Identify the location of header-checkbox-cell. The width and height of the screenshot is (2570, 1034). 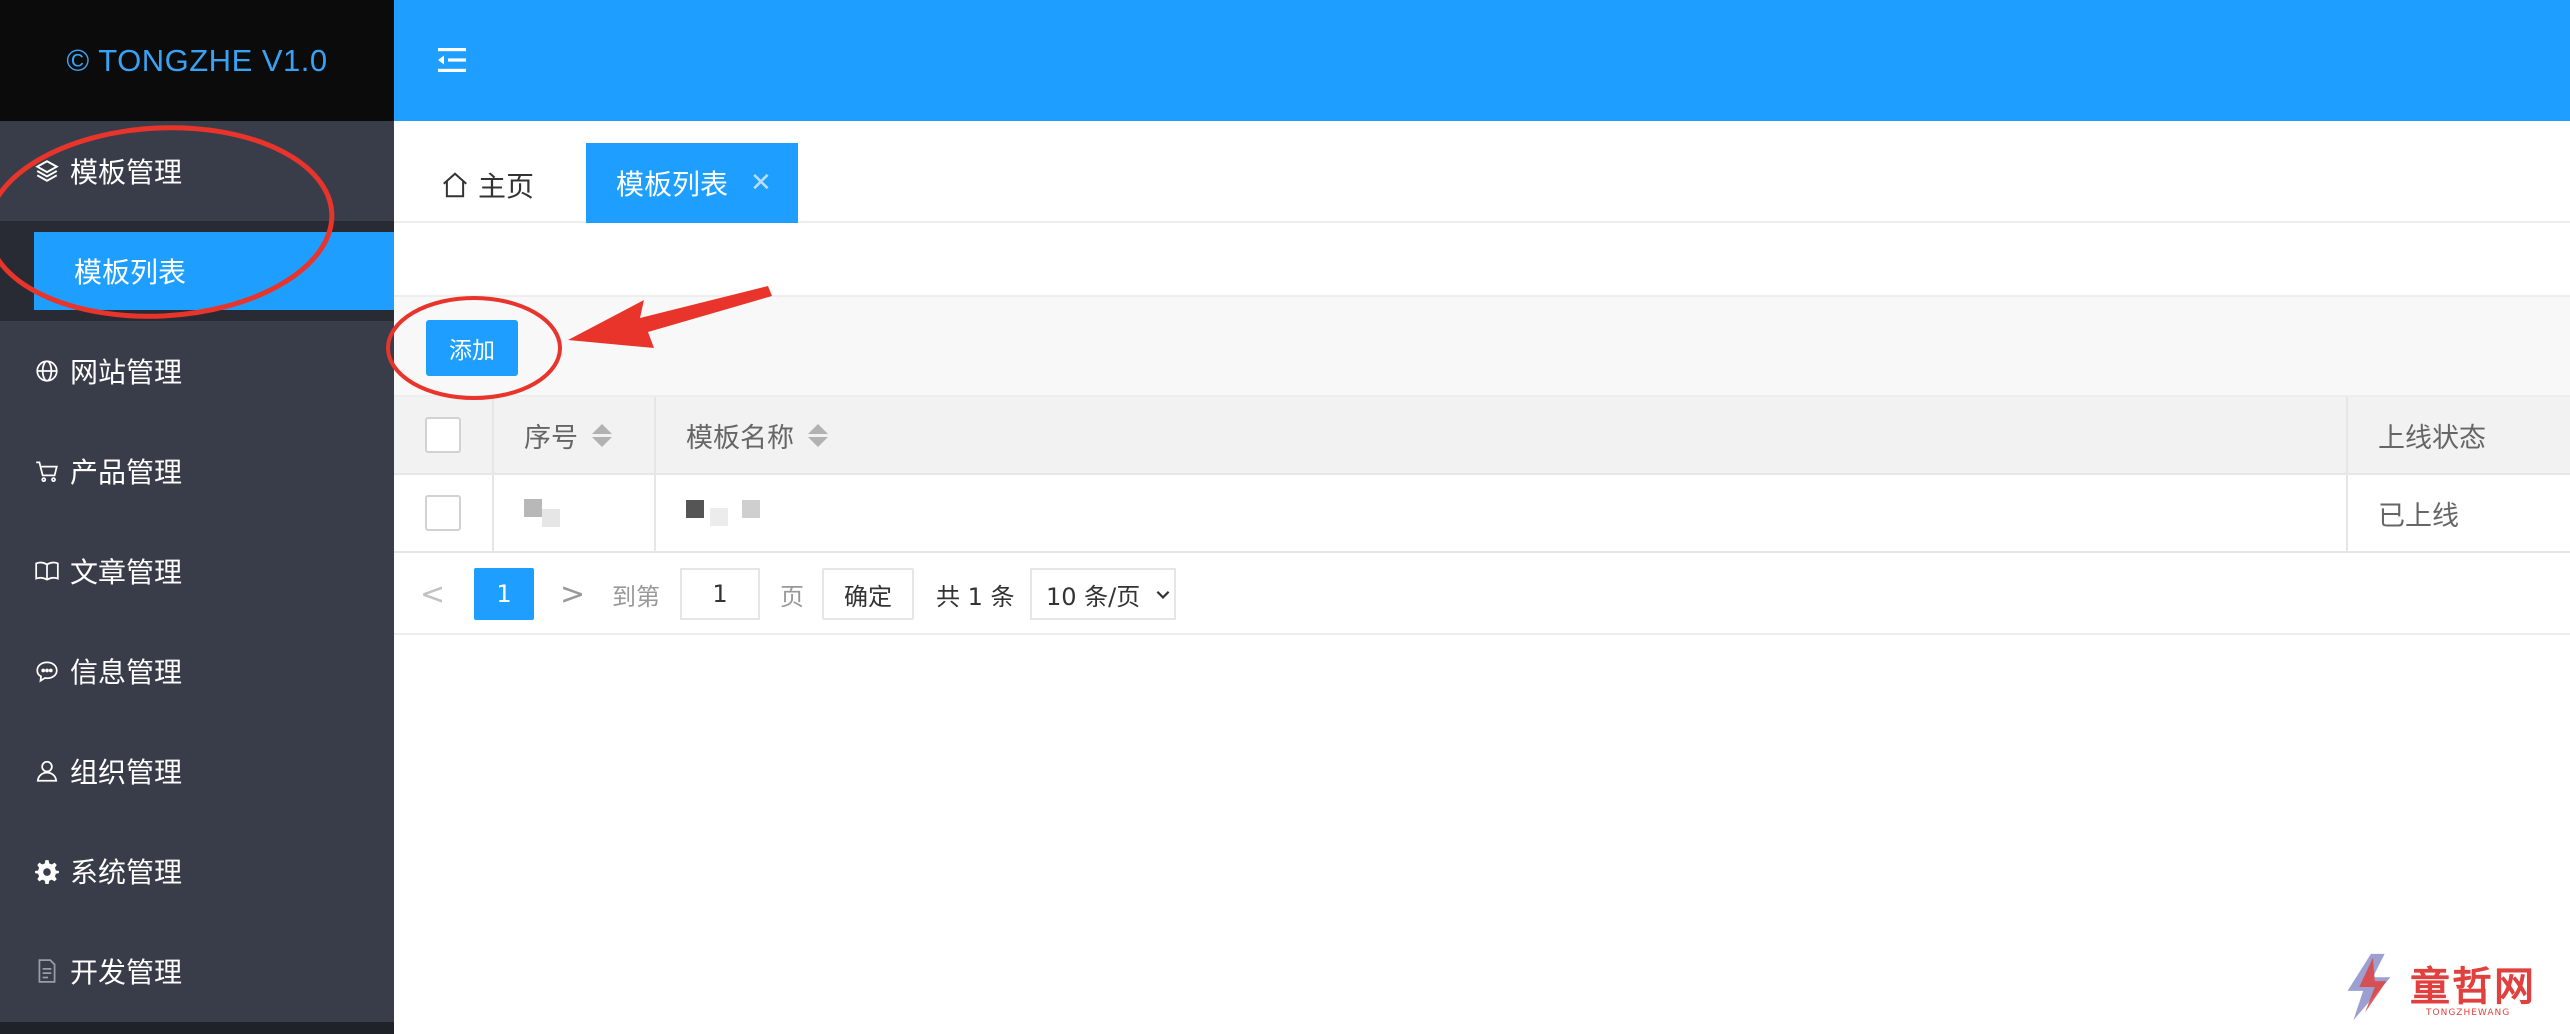
(444, 435).